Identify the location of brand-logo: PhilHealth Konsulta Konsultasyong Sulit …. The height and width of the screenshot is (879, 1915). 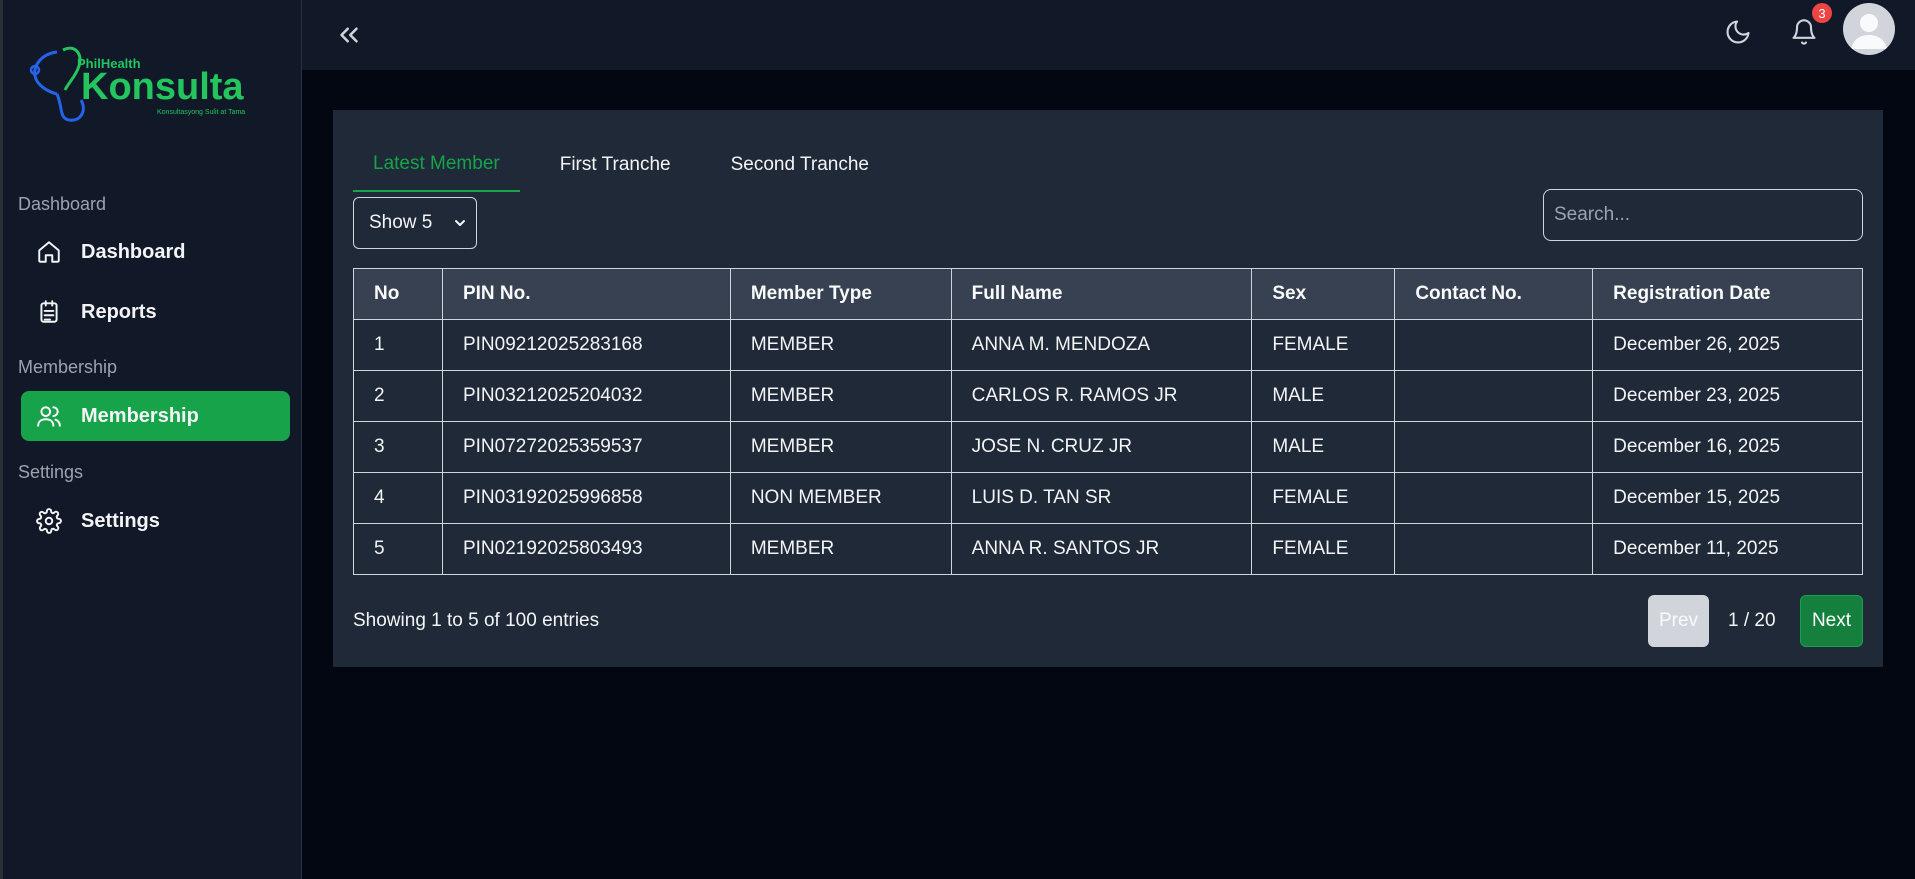
(154, 86).